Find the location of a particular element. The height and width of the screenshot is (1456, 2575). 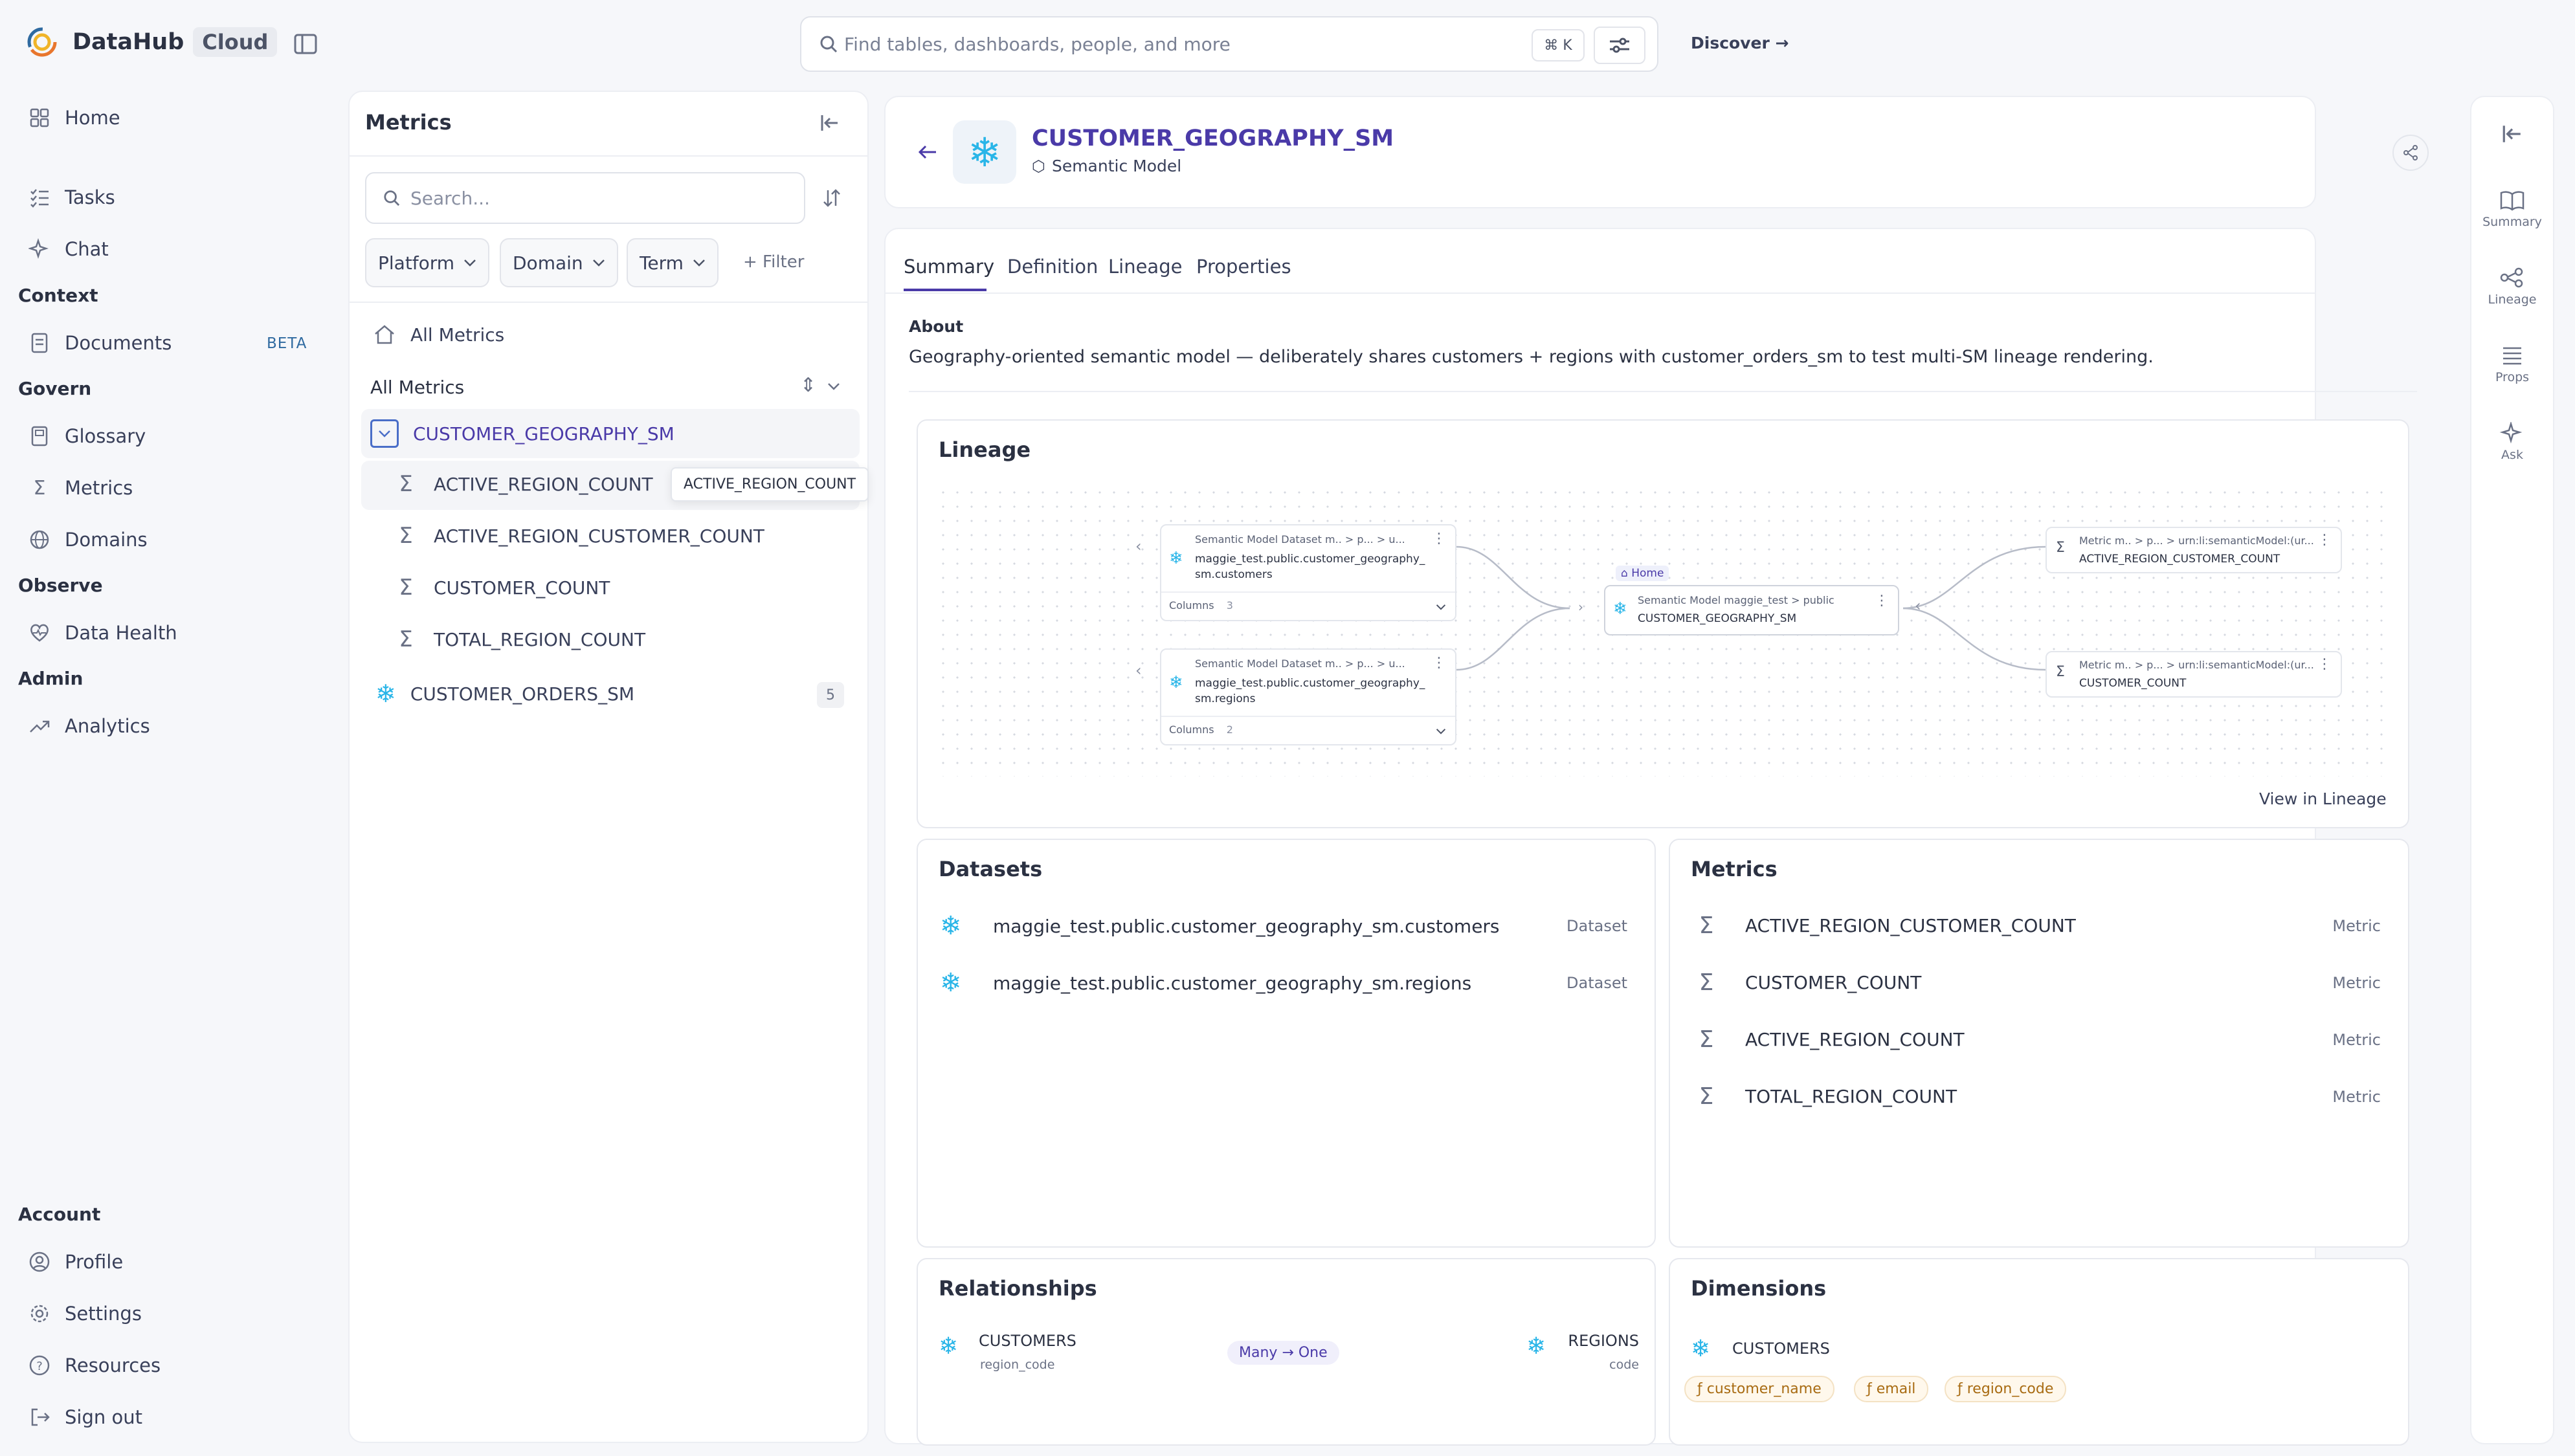

back-arrow-icon is located at coordinates (928, 152).